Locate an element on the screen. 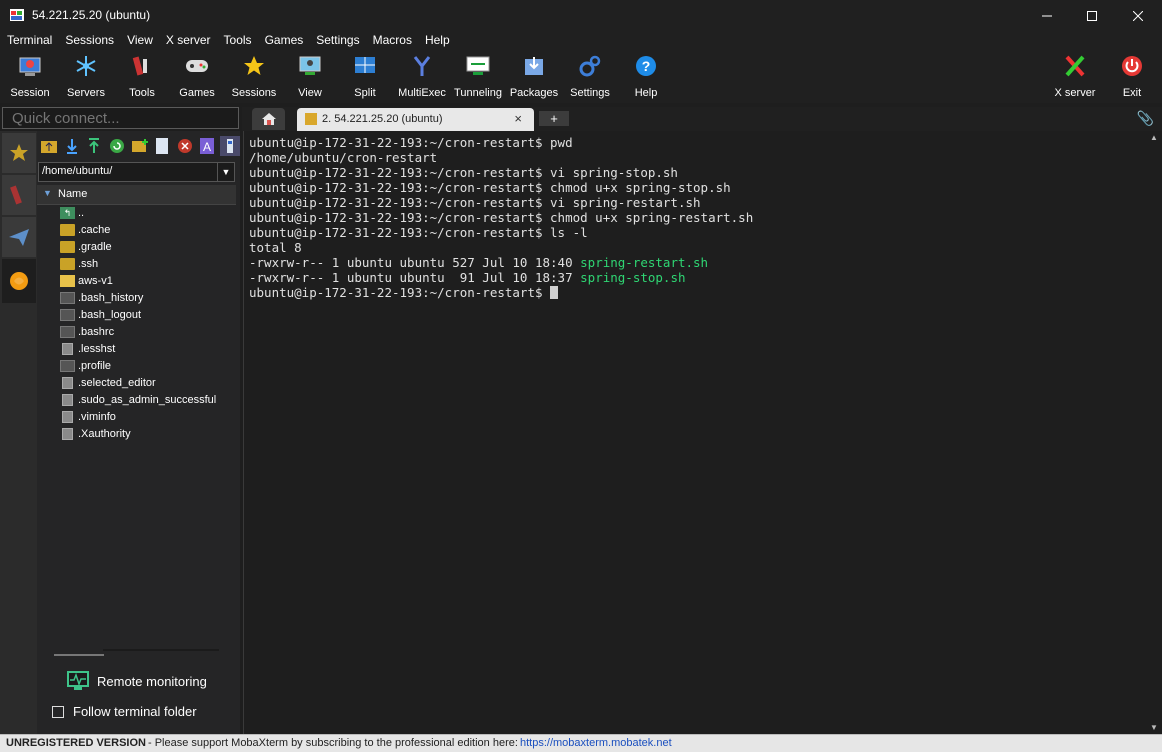  rail-tab-tools is located at coordinates (19, 195).